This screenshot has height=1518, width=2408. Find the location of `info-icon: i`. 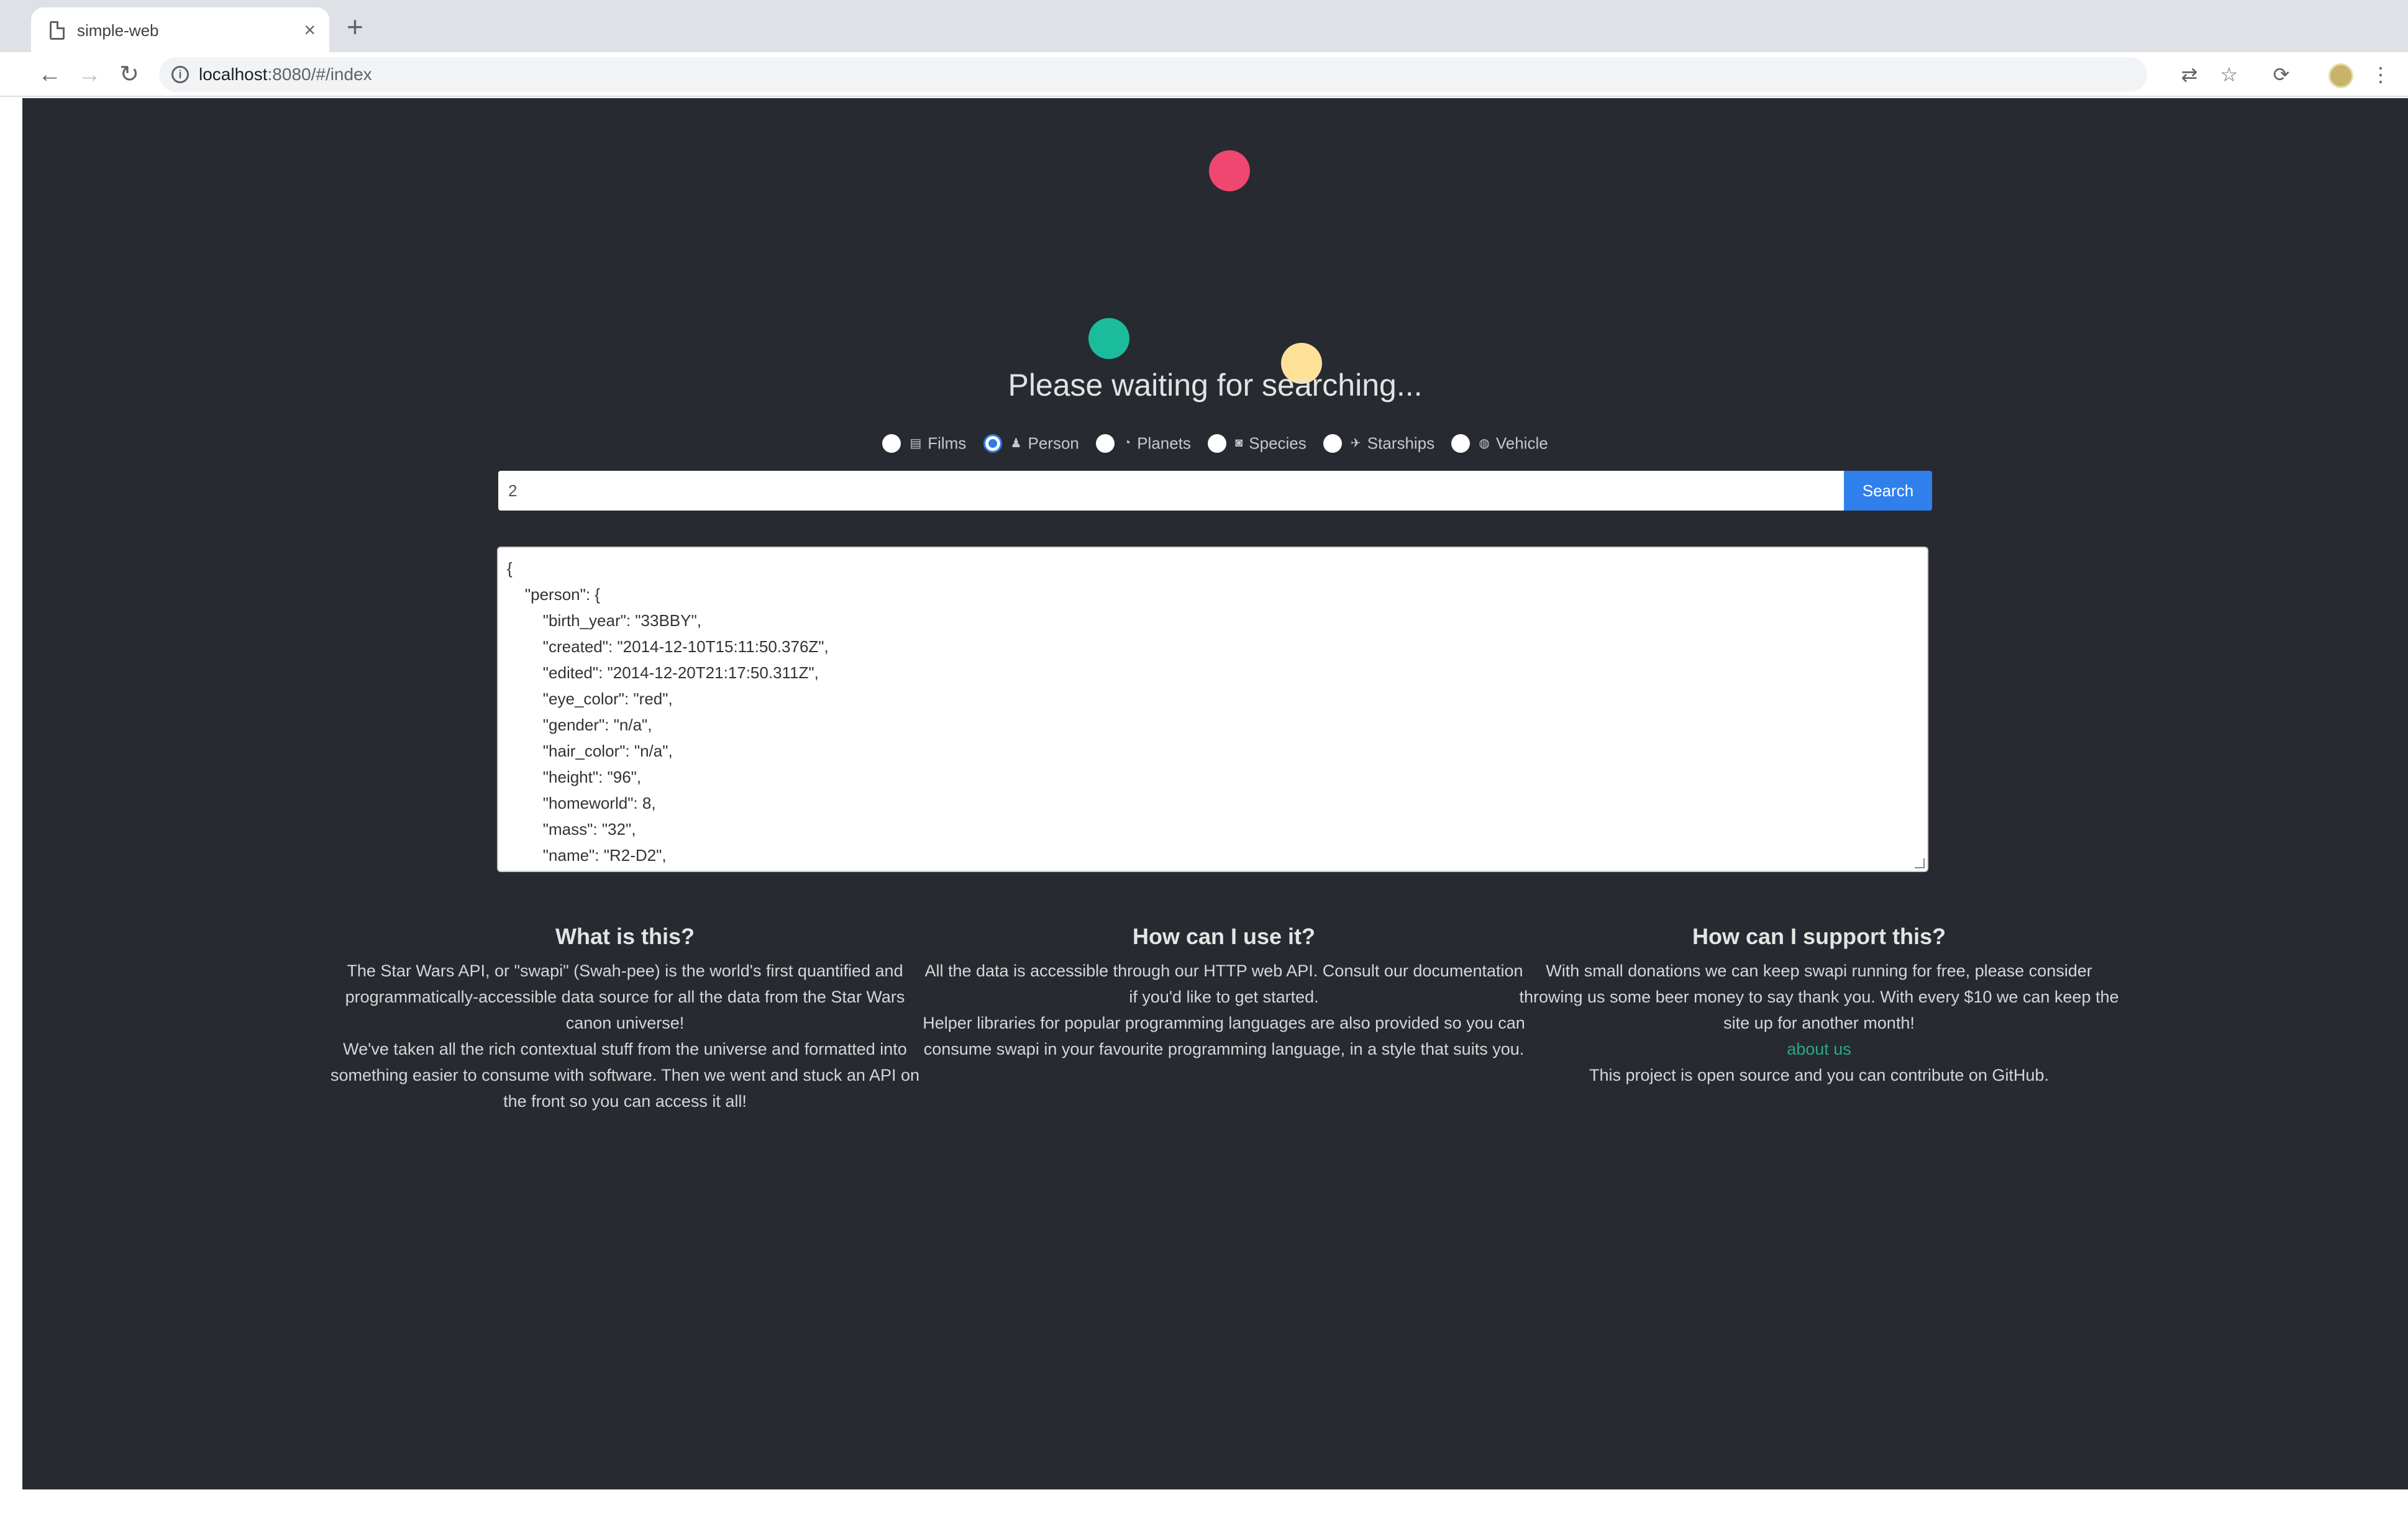

info-icon: i is located at coordinates (180, 74).